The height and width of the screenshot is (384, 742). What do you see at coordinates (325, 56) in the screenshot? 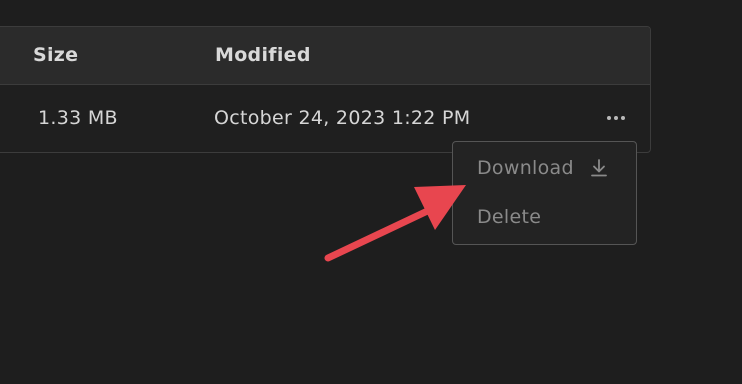
I see `table-header: Size Modified` at bounding box center [325, 56].